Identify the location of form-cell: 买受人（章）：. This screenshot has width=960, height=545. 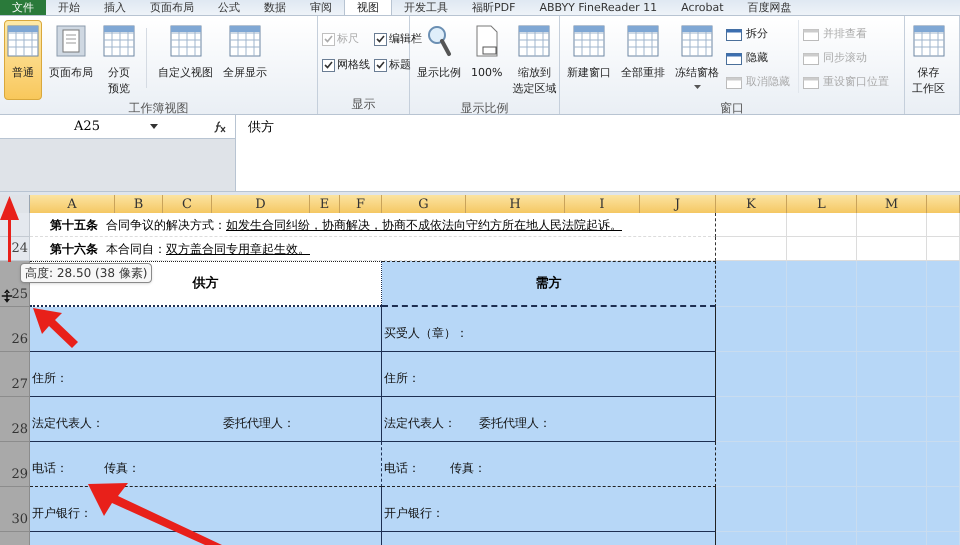
(549, 329).